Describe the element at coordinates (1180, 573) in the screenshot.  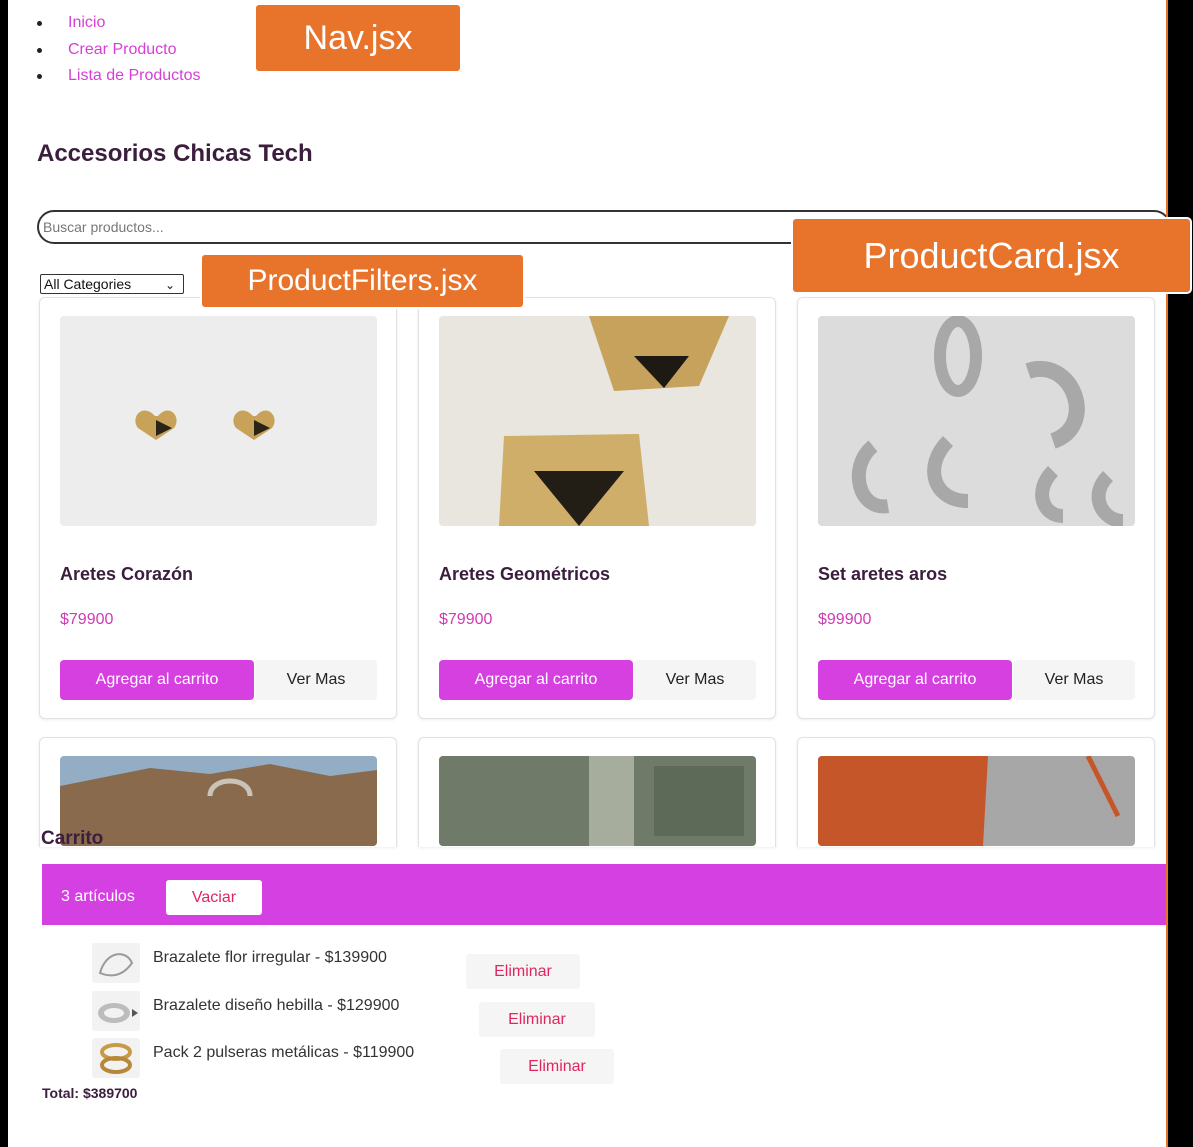
I see `right-background` at that location.